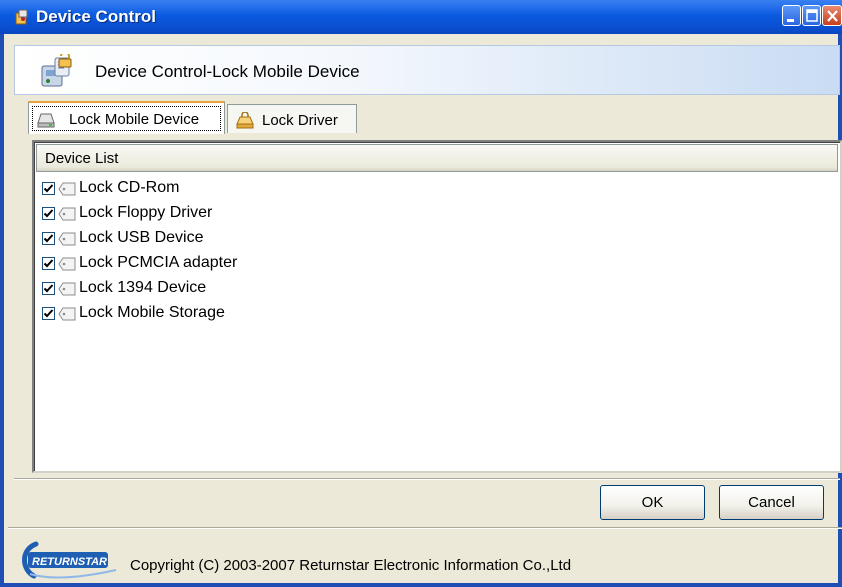 The image size is (842, 587). I want to click on title-bar: Device Control, so click(421, 17).